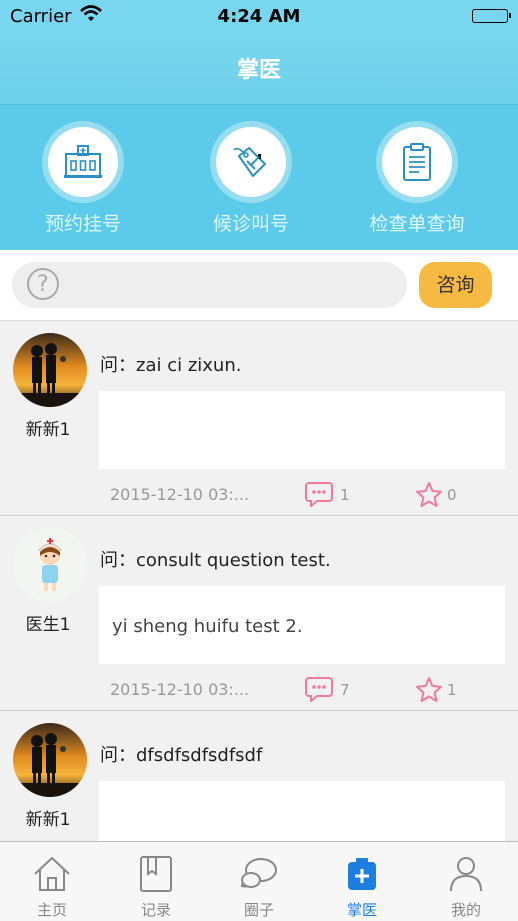  Describe the element at coordinates (417, 162) in the screenshot. I see `clipboard-icon` at that location.